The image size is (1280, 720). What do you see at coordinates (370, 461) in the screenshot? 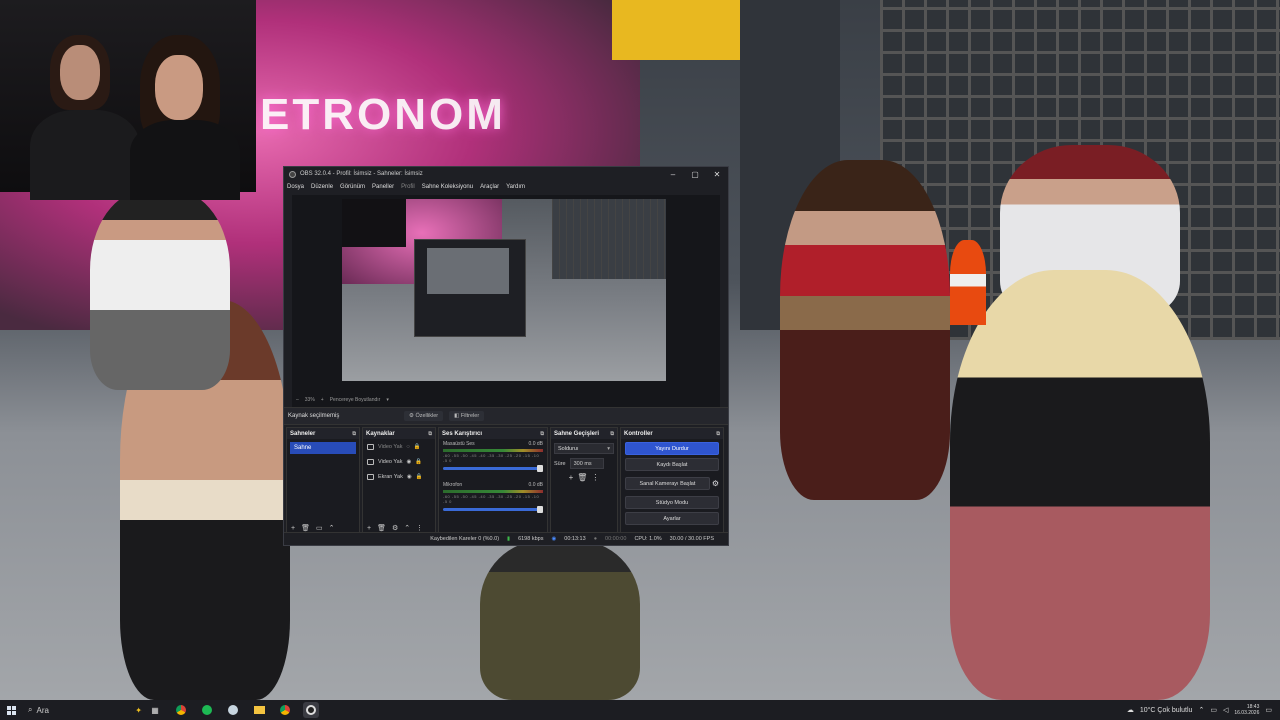
I see `camera-icon` at bounding box center [370, 461].